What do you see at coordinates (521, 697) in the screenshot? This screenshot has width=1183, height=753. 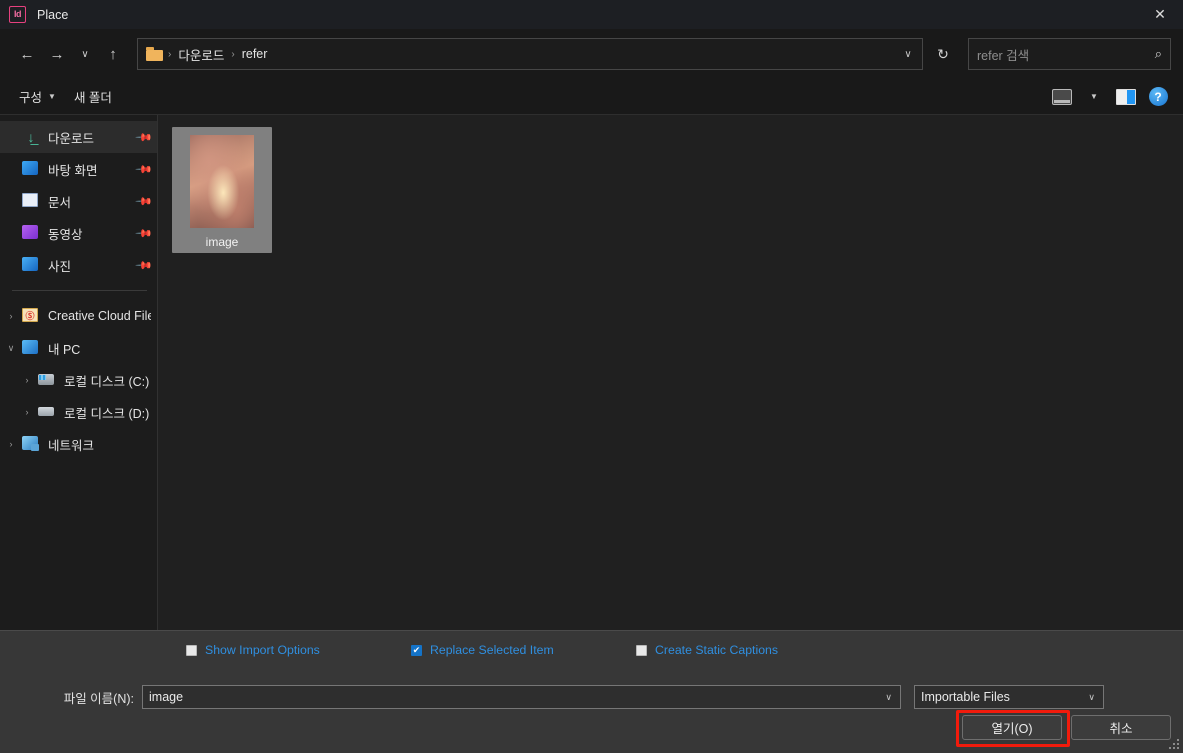 I see `filename-input: image ∨` at bounding box center [521, 697].